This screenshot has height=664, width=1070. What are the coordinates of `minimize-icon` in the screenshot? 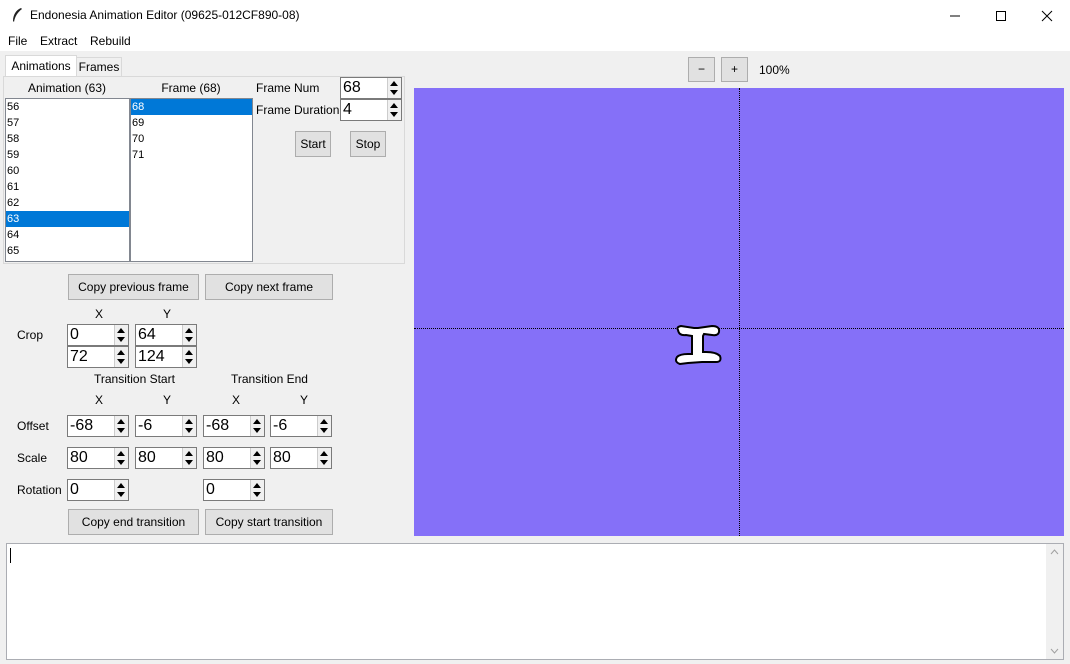 It's located at (955, 15).